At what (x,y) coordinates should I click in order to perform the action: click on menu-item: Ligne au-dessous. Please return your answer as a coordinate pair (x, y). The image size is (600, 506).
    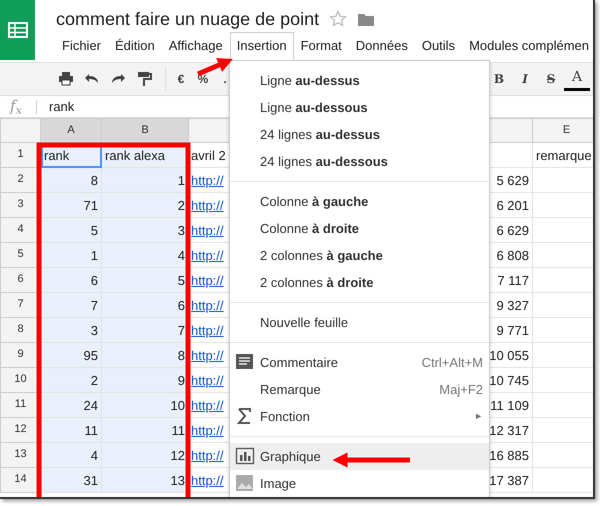
    Looking at the image, I should click on (359, 107).